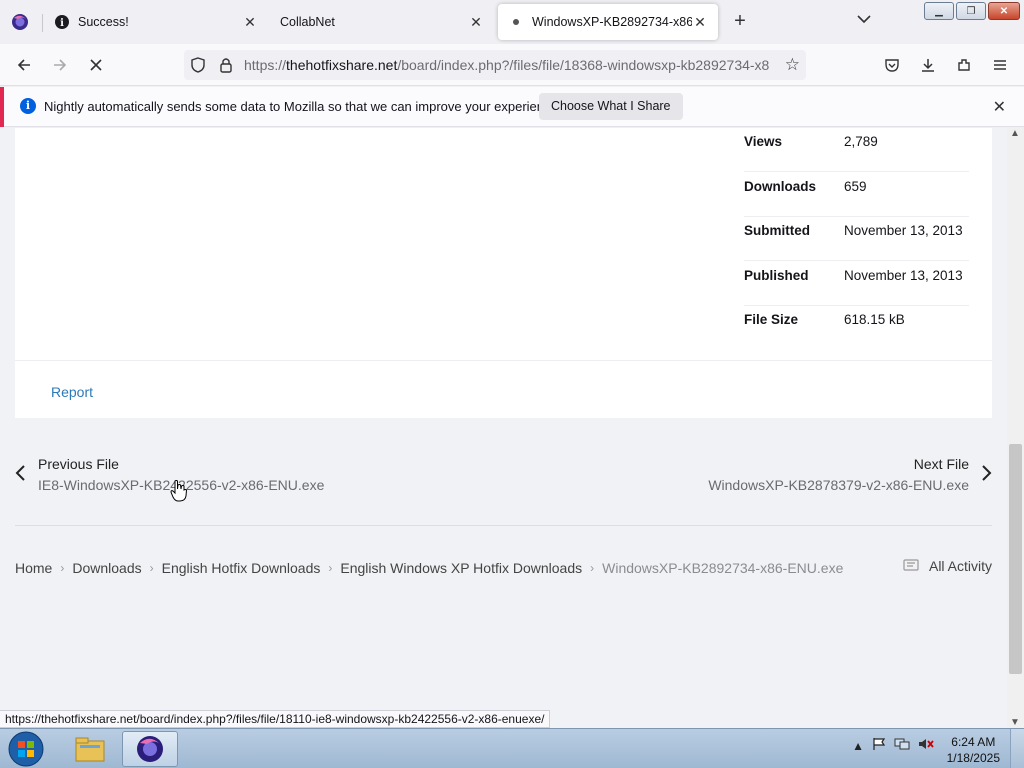  I want to click on page-scrollbar: ▲ ▼, so click(1015, 428).